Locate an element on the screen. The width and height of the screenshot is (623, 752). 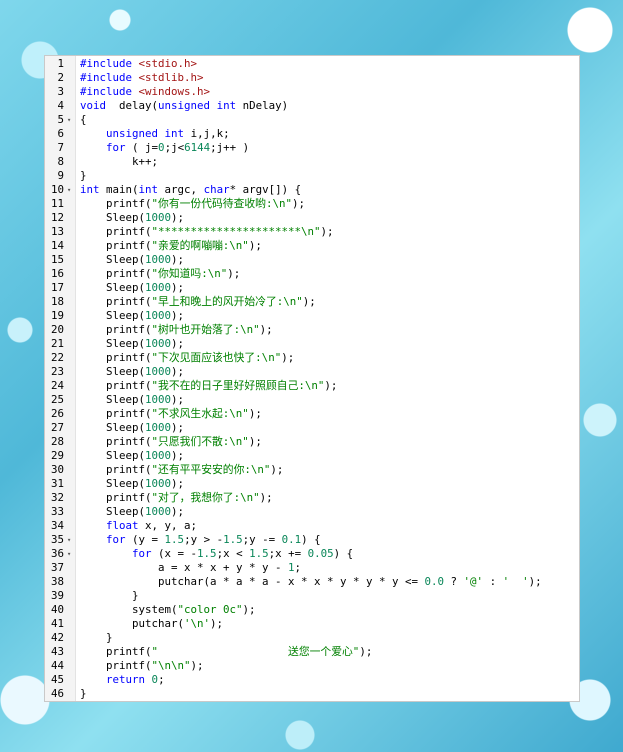
code-line: 15 Sleep(1000); is located at coordinates (312, 260).